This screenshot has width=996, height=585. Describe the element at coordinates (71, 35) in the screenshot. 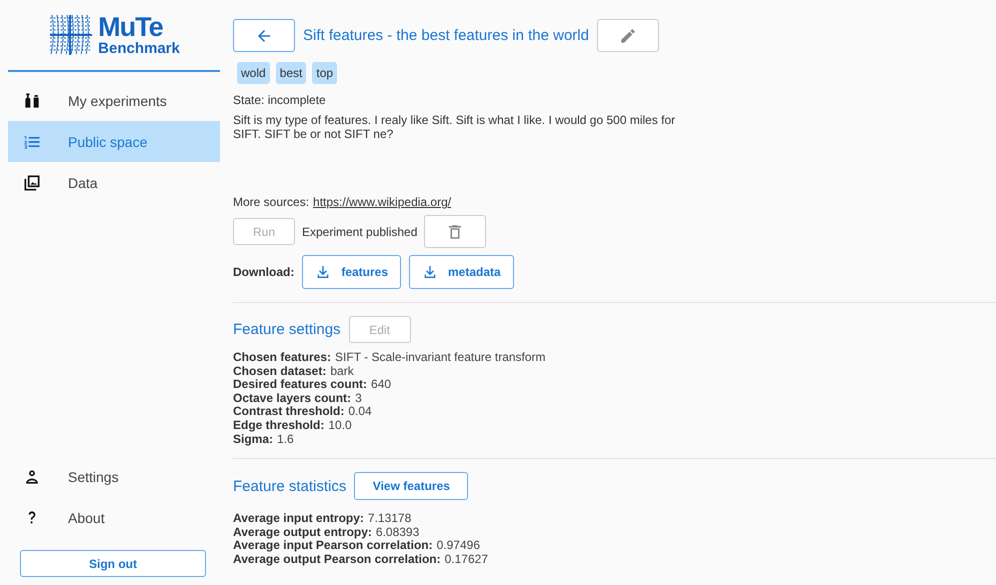

I see `logo-icon` at that location.